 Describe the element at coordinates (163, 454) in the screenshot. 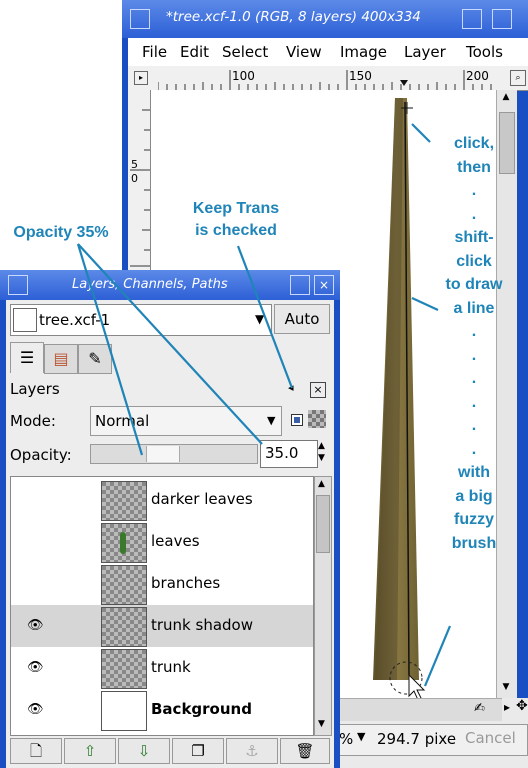

I see `opacity-slider-thumb` at that location.